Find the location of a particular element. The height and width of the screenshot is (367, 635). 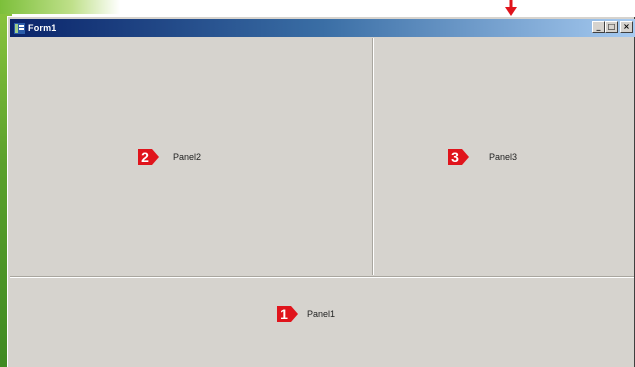

close-icon: × is located at coordinates (626, 26).